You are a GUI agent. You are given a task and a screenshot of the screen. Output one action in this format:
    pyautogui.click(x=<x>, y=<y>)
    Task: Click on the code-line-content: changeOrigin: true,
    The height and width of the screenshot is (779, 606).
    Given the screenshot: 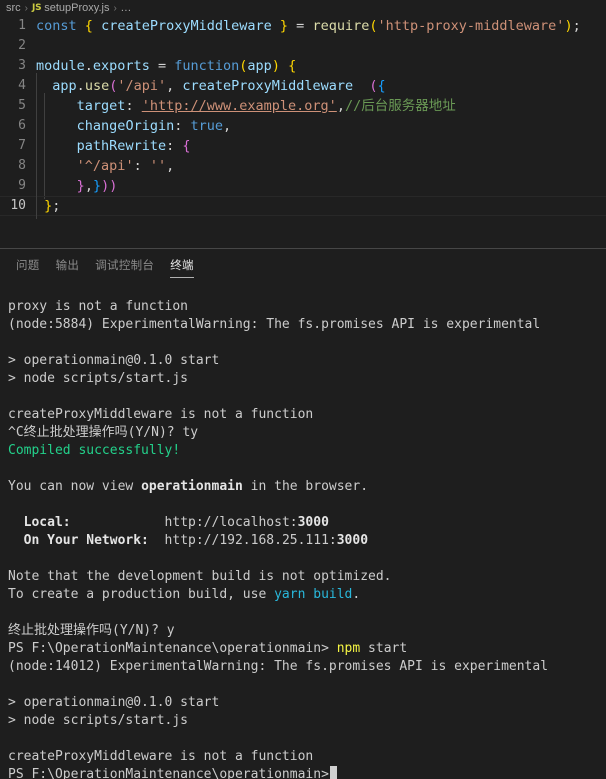 What is the action you would take?
    pyautogui.click(x=321, y=126)
    